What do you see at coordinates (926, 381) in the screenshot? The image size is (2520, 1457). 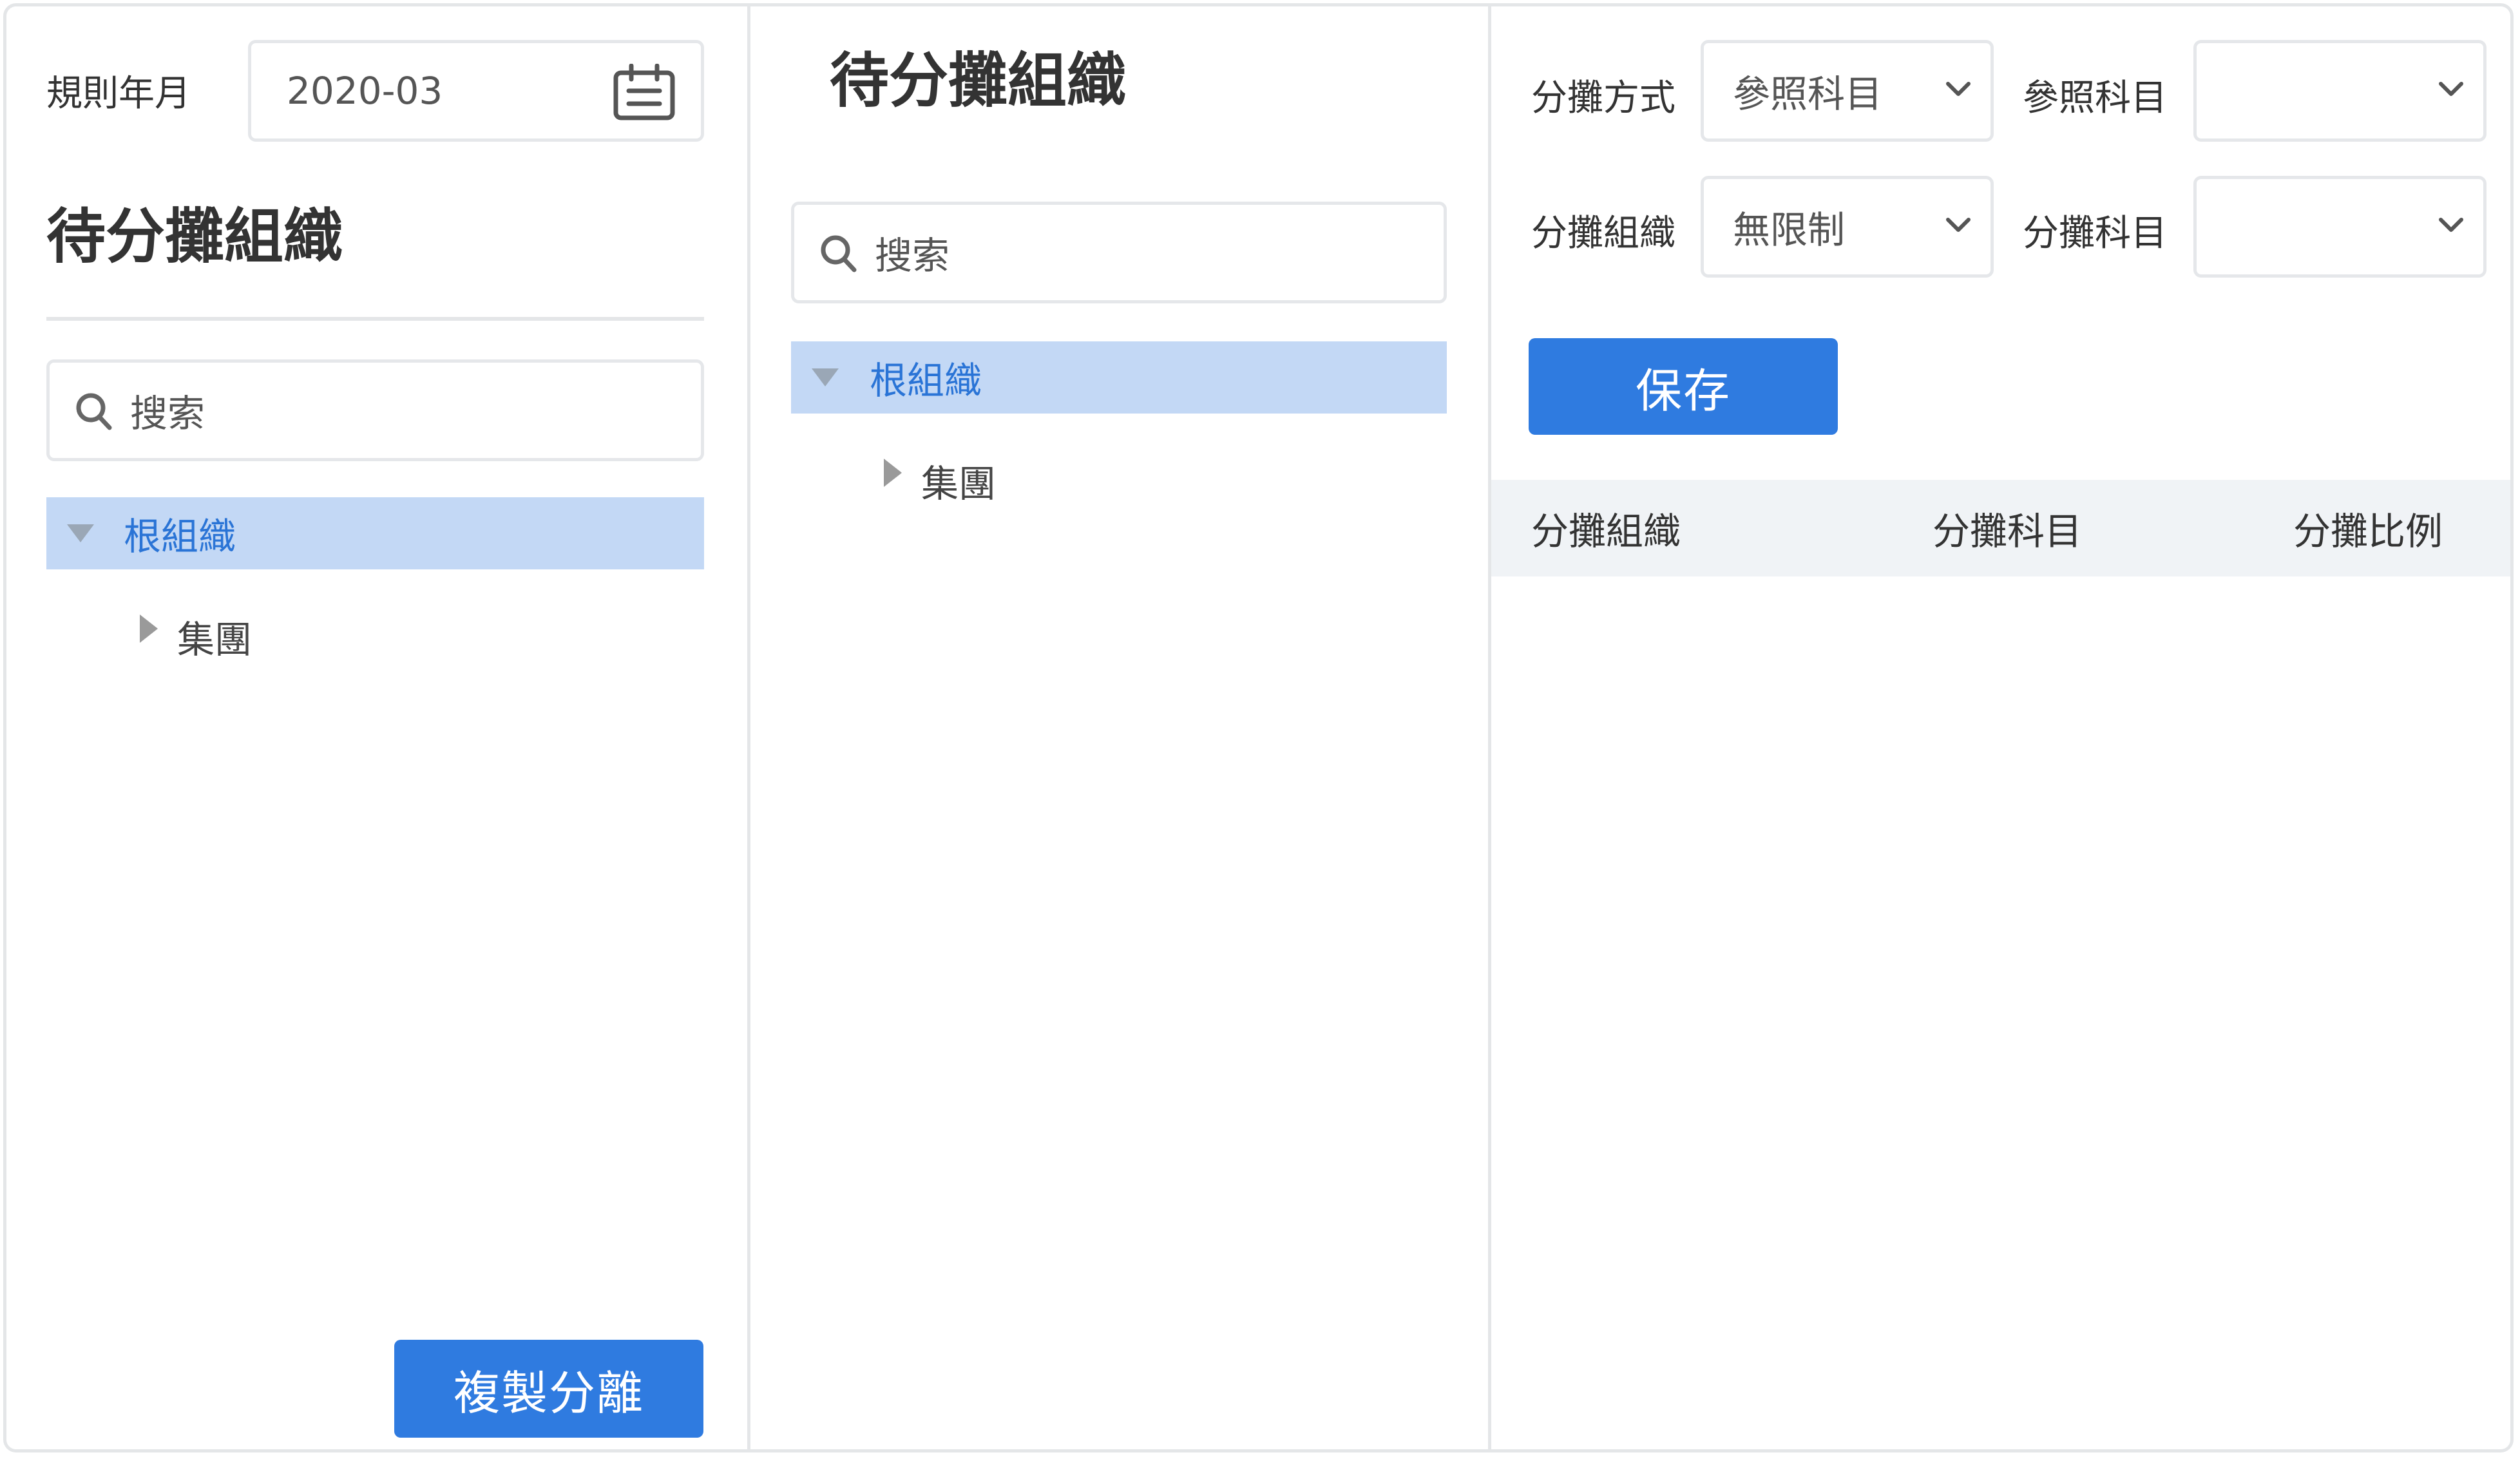 I see `middle-tree-root-label: 根組織` at bounding box center [926, 381].